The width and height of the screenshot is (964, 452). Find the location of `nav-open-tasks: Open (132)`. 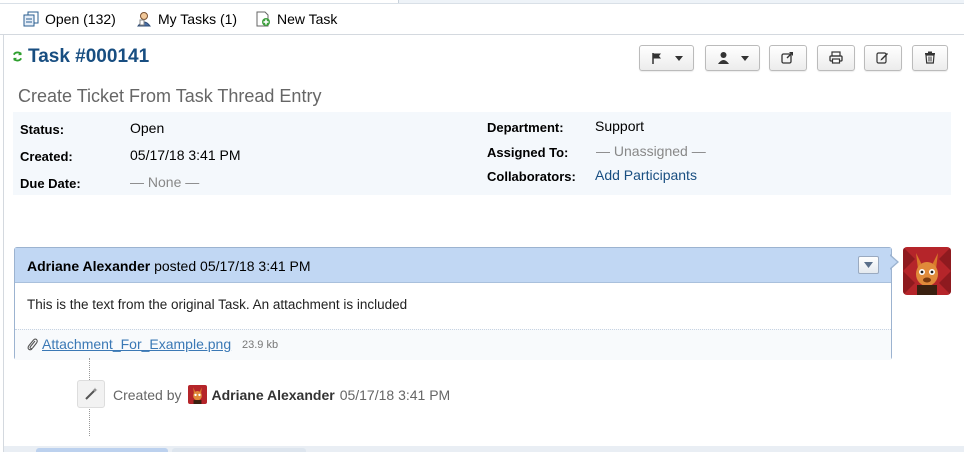

nav-open-tasks: Open (132) is located at coordinates (69, 19).